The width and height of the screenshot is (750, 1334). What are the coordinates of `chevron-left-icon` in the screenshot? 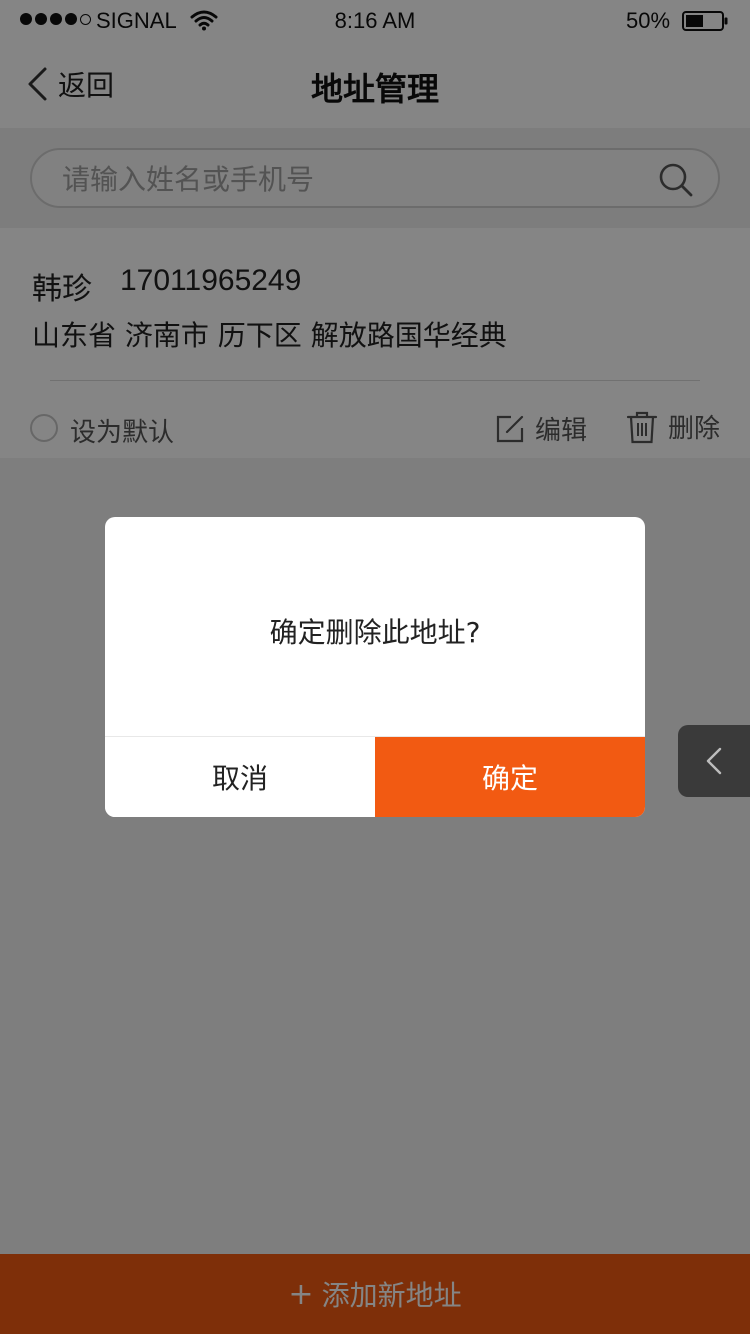 It's located at (714, 761).